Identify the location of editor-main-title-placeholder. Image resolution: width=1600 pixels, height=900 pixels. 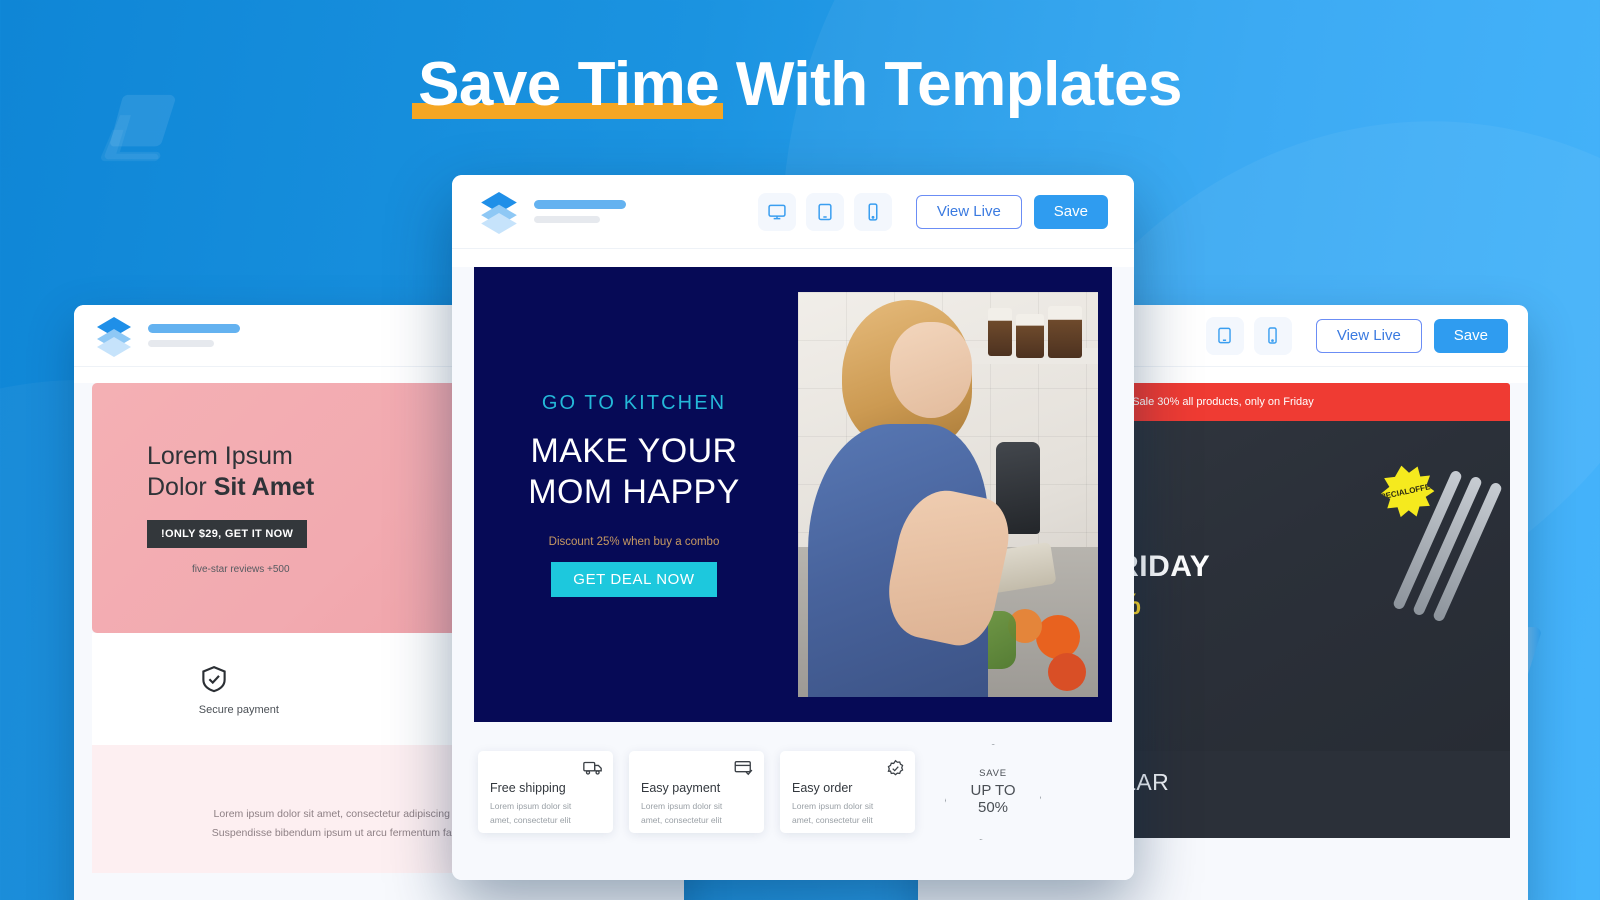
(580, 211).